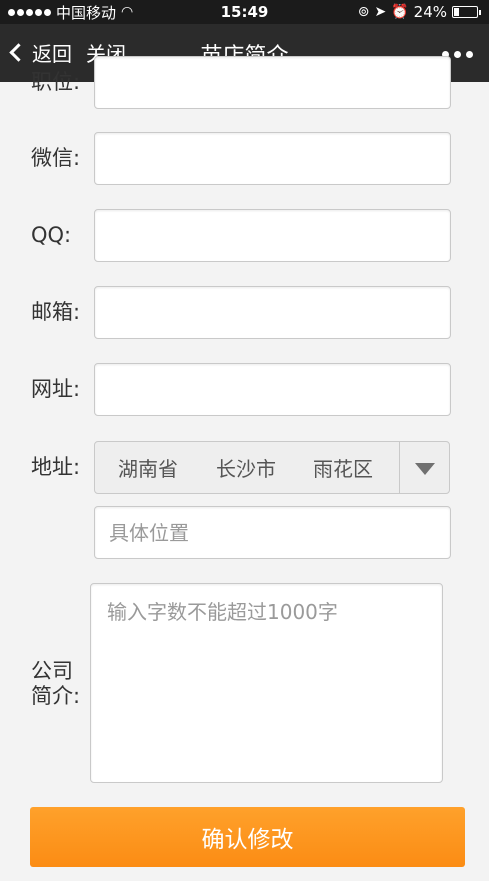  Describe the element at coordinates (18, 52) in the screenshot. I see `chevron-left-icon` at that location.